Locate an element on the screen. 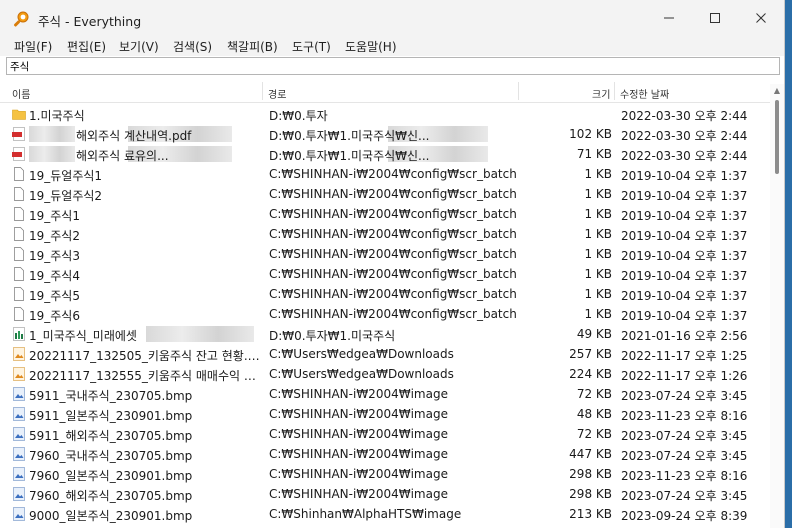 This screenshot has width=792, height=528. result-row: 1.미국주식 D:₩0.투자 2022-03-30 오후 2:44 is located at coordinates (385, 114).